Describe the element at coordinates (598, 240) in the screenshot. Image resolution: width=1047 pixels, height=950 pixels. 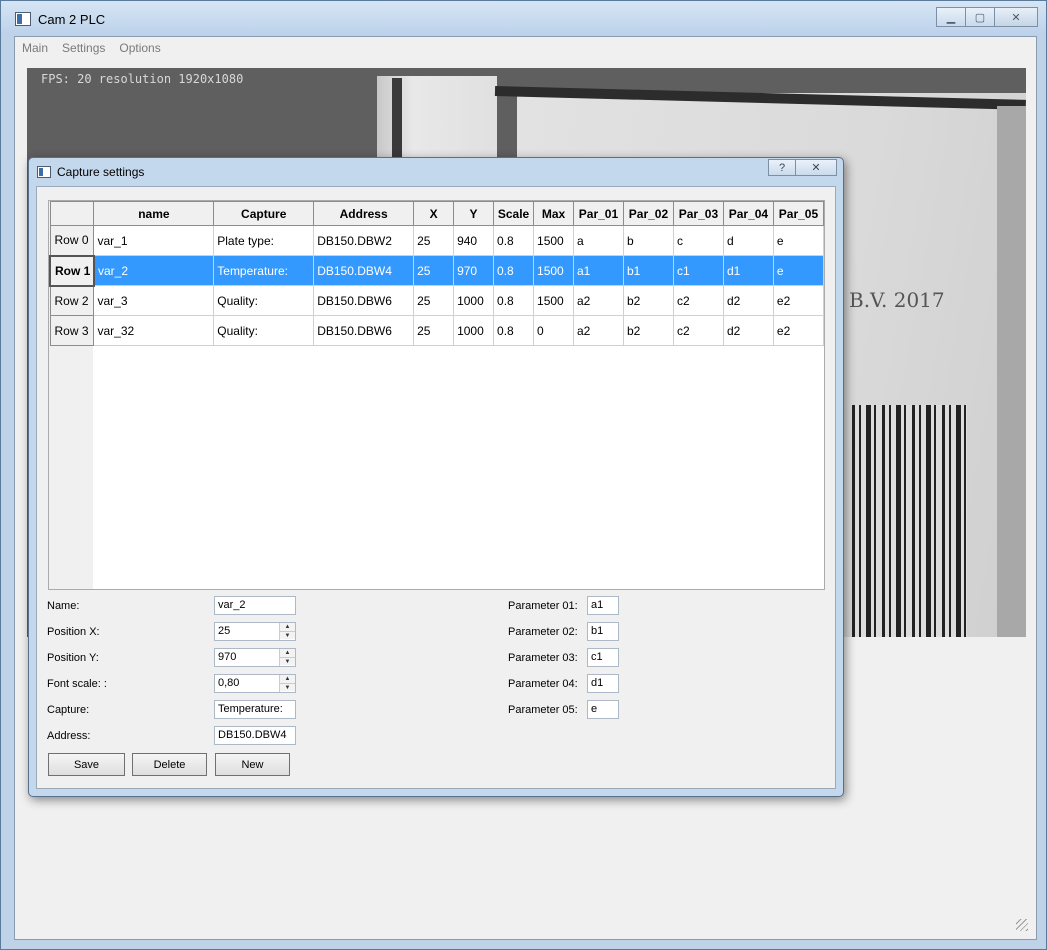
I see `cell-par01: a` at that location.